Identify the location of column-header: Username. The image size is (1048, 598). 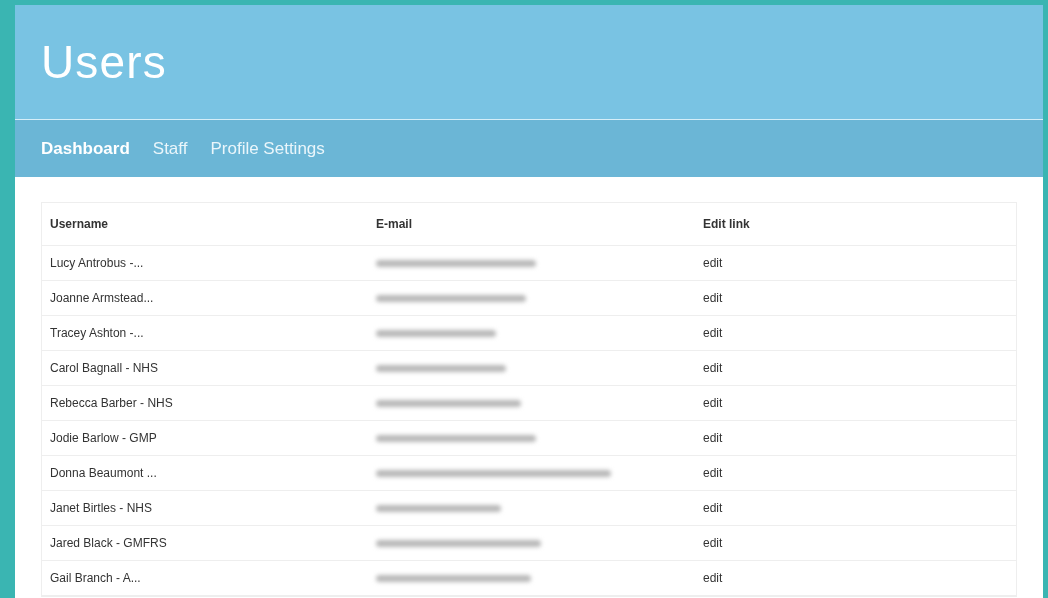
(80, 224).